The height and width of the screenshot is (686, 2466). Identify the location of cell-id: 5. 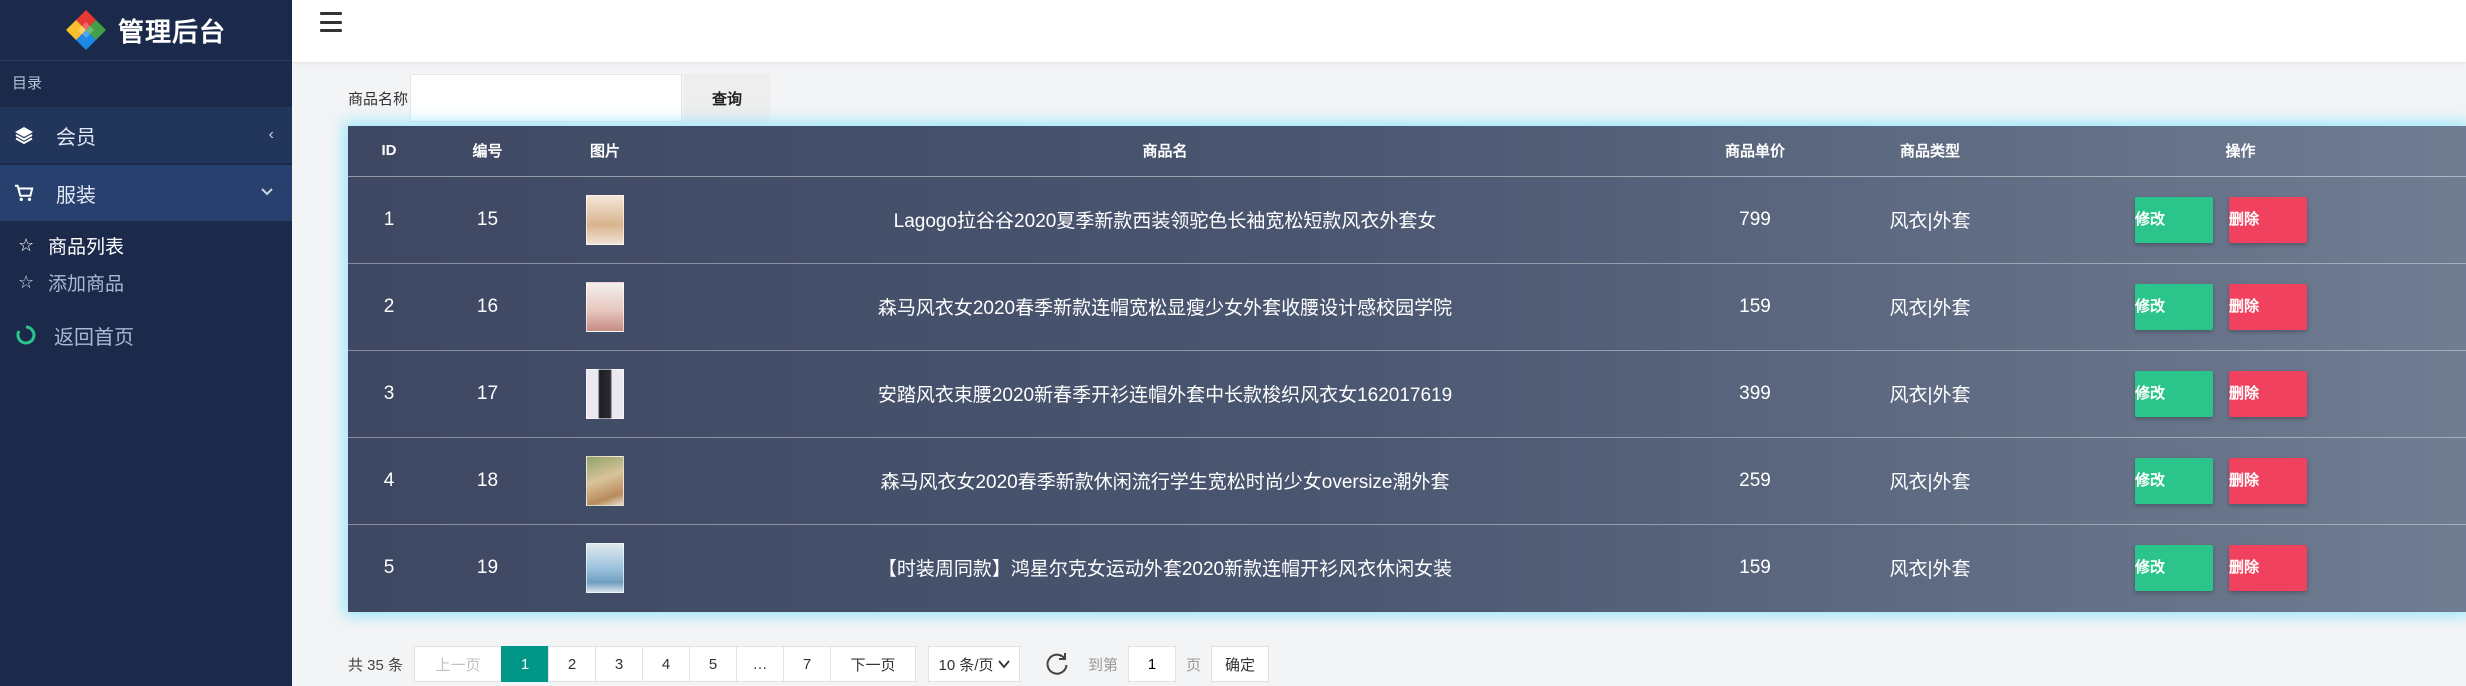
(389, 567).